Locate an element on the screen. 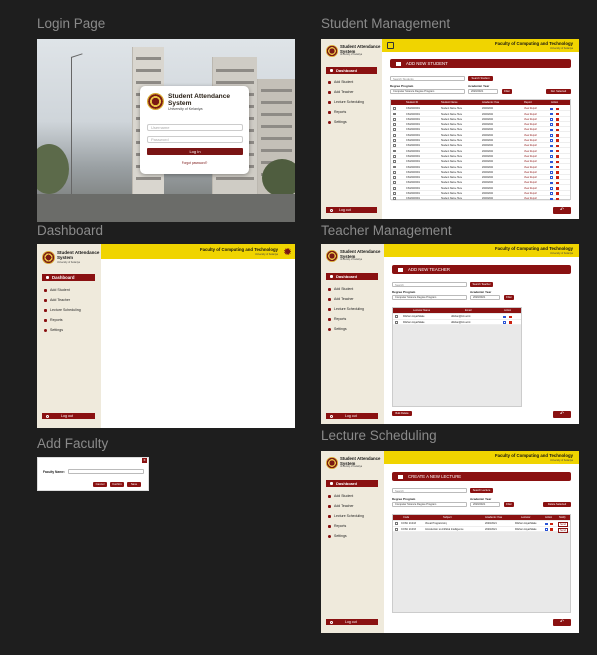 This screenshot has height=655, width=597. add-teacher-banner: ADD NEW TEACHER is located at coordinates (481, 269).